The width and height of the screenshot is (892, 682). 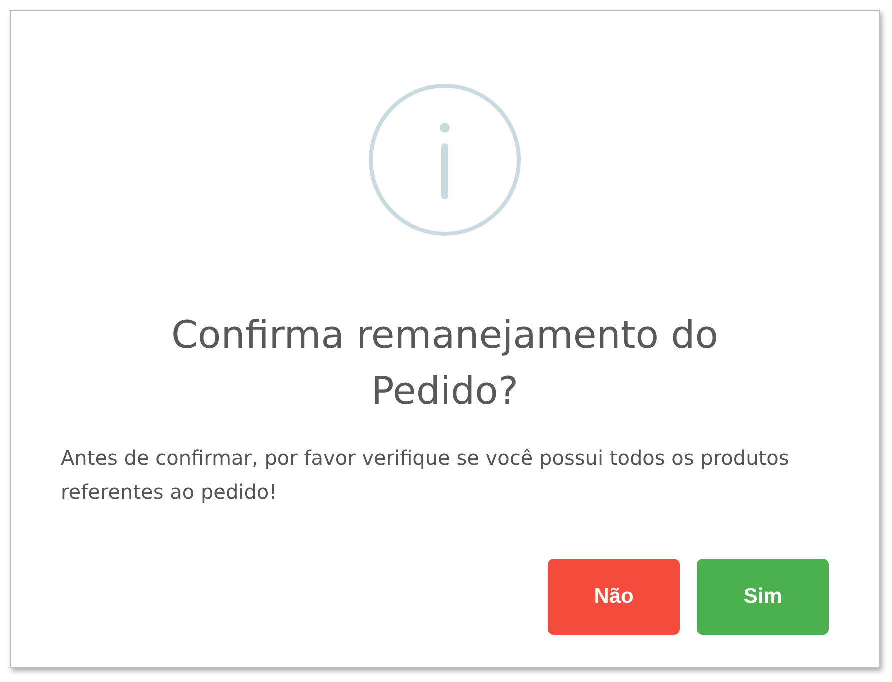 I want to click on dialog-message: Antes de confirmar, por favor verifique se você possui todos os produtos referentes ao pedido!, so click(x=425, y=475).